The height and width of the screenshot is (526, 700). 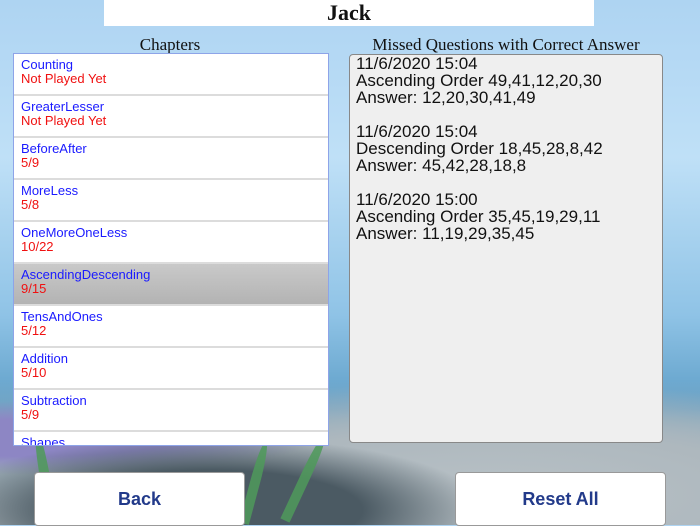 I want to click on missed-questions-header: Missed Questions with Correct Answer, so click(x=506, y=44).